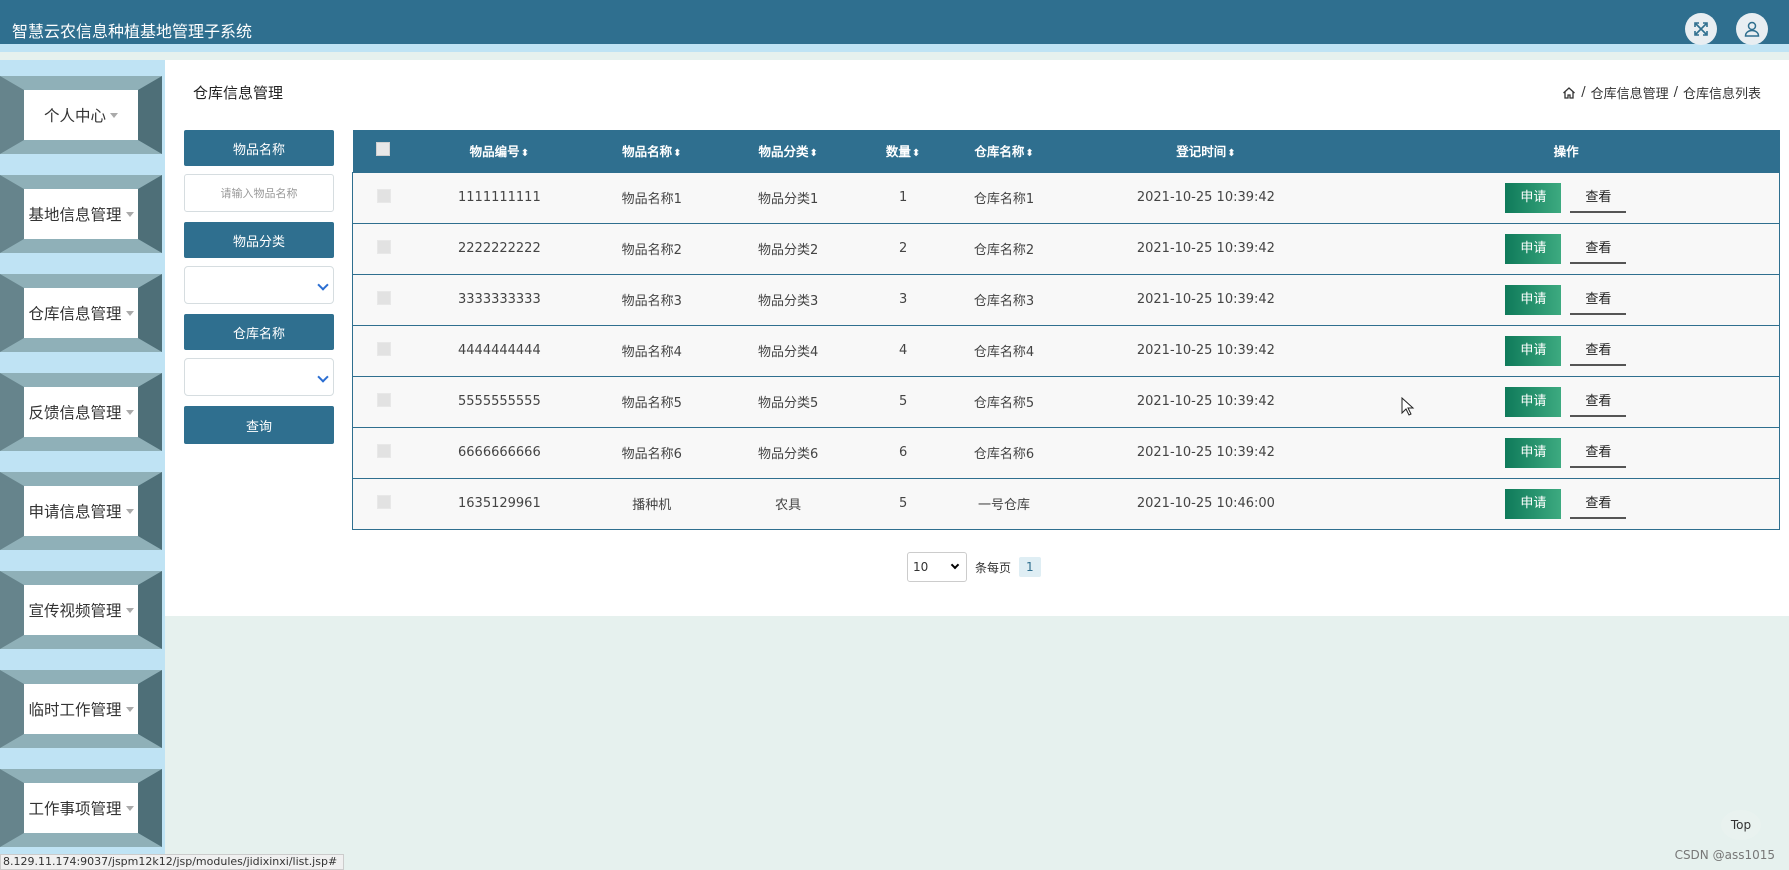 The image size is (1789, 870). Describe the element at coordinates (788, 151) in the screenshot. I see `col-header-category: 物品分类⬍` at that location.